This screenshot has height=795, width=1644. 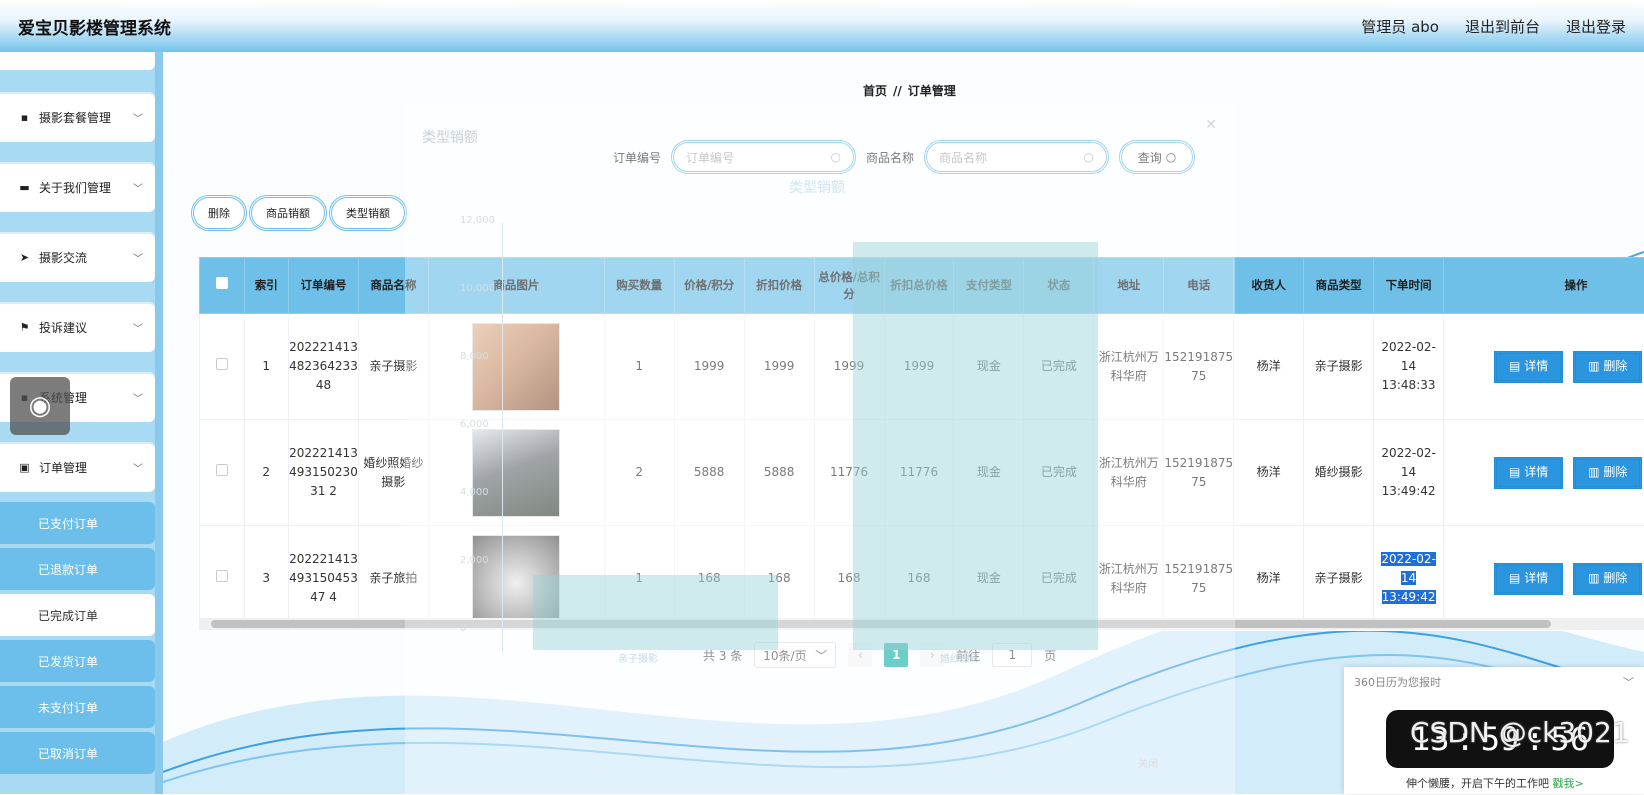 What do you see at coordinates (795, 655) in the screenshot?
I see `page-size-select: 10条/页﹀` at bounding box center [795, 655].